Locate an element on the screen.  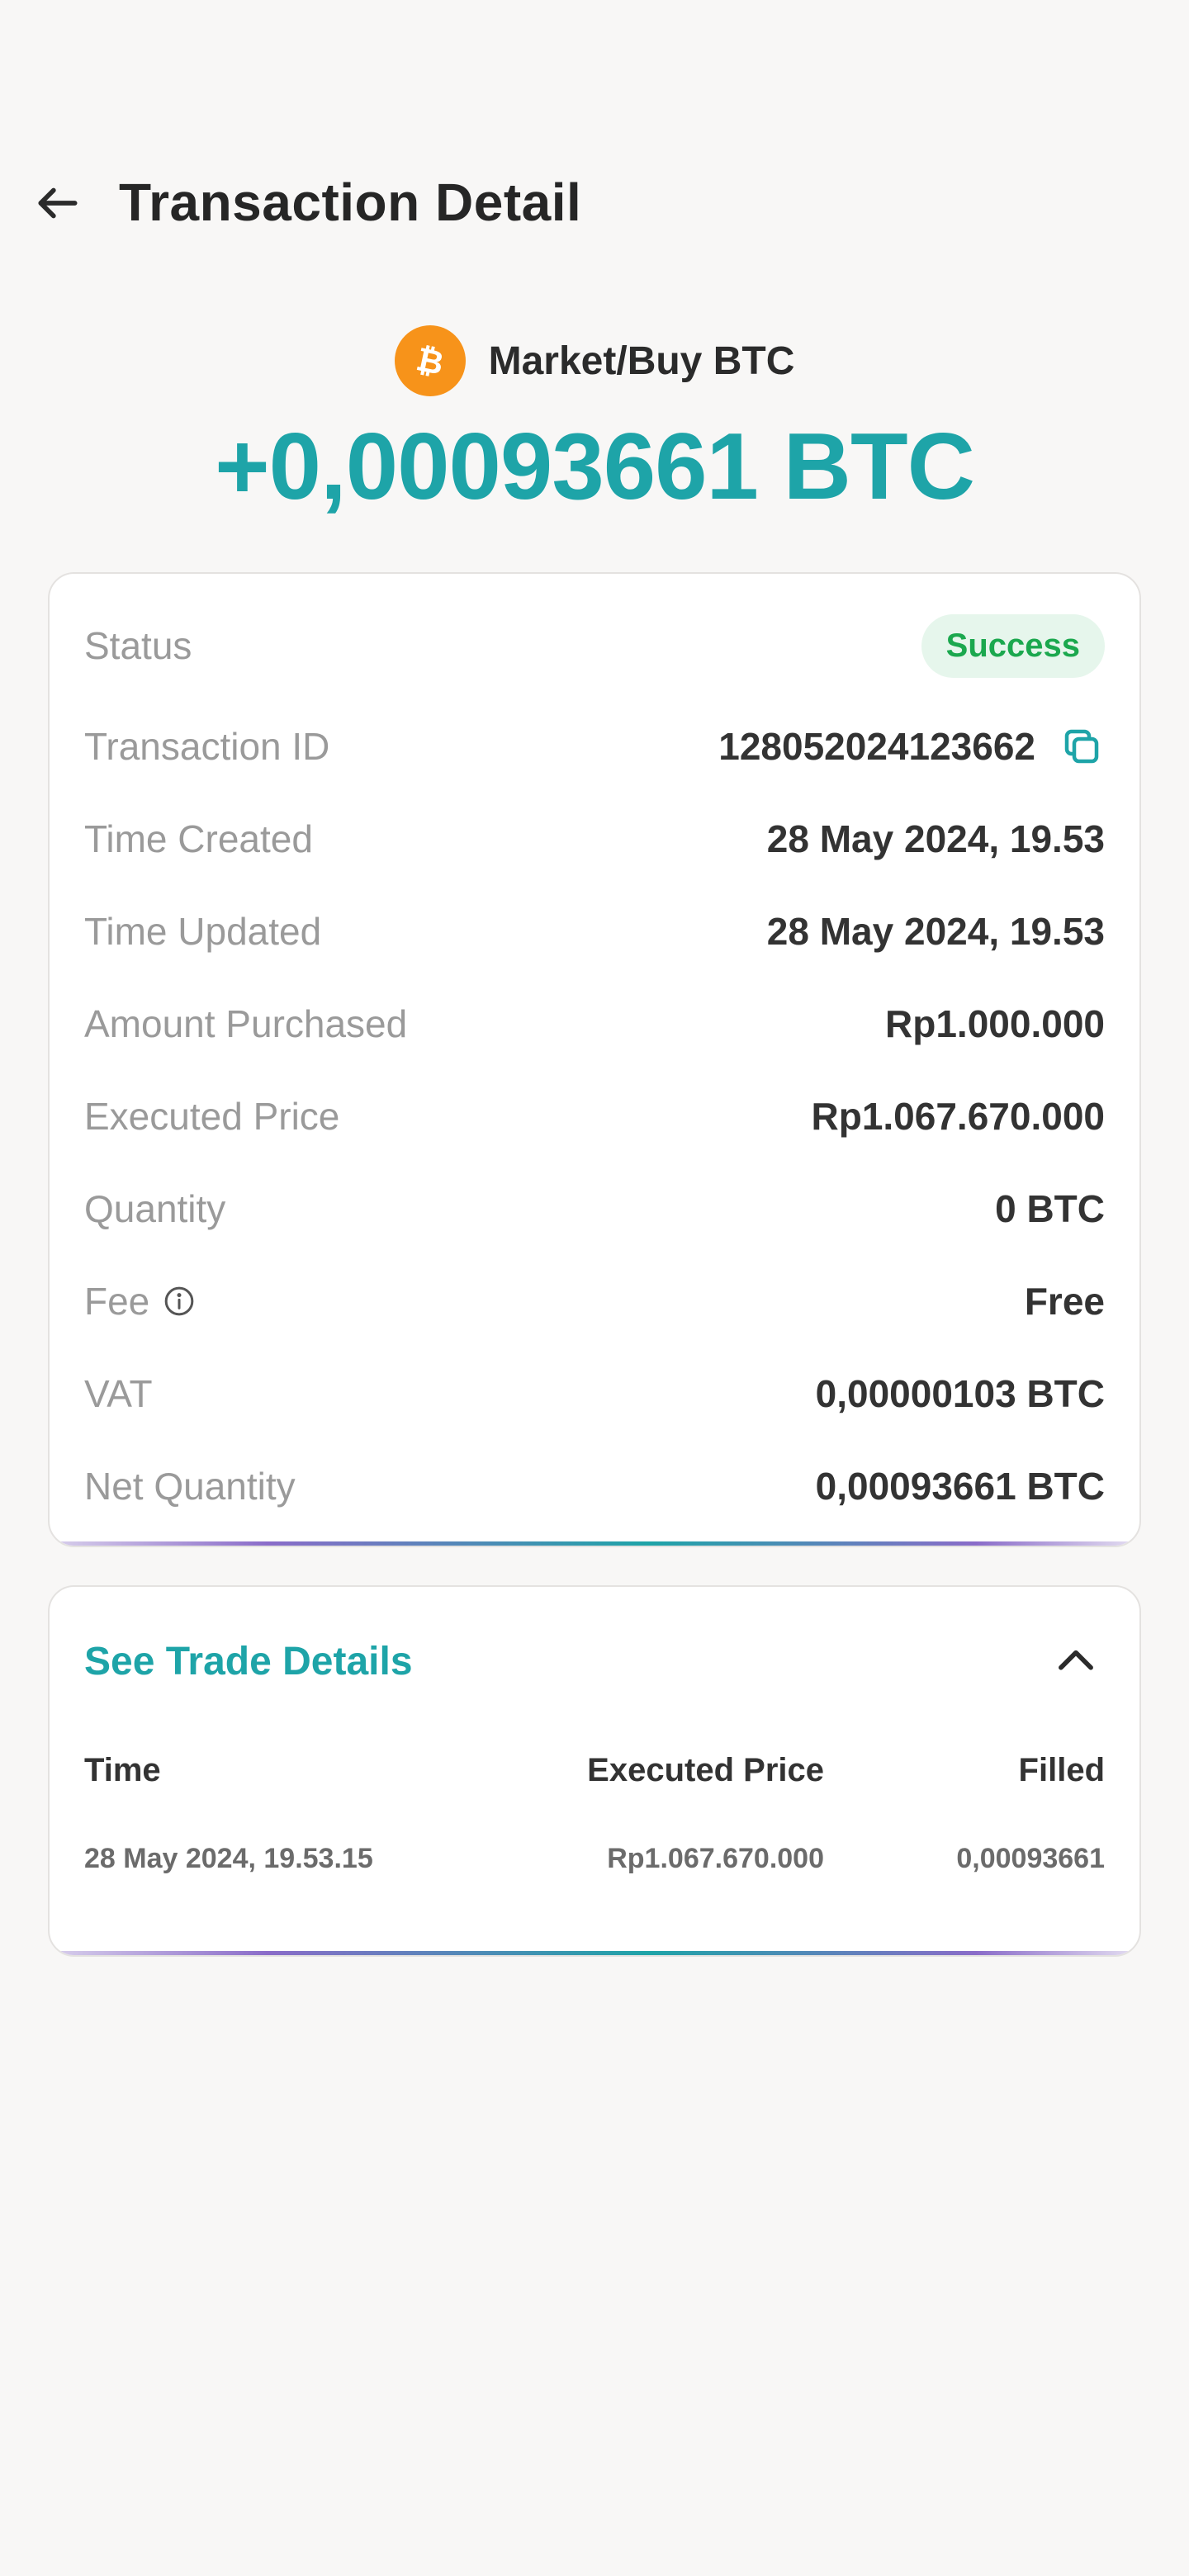
net-quantity-value: 0,00093661 BTC is located at coordinates (960, 1486).